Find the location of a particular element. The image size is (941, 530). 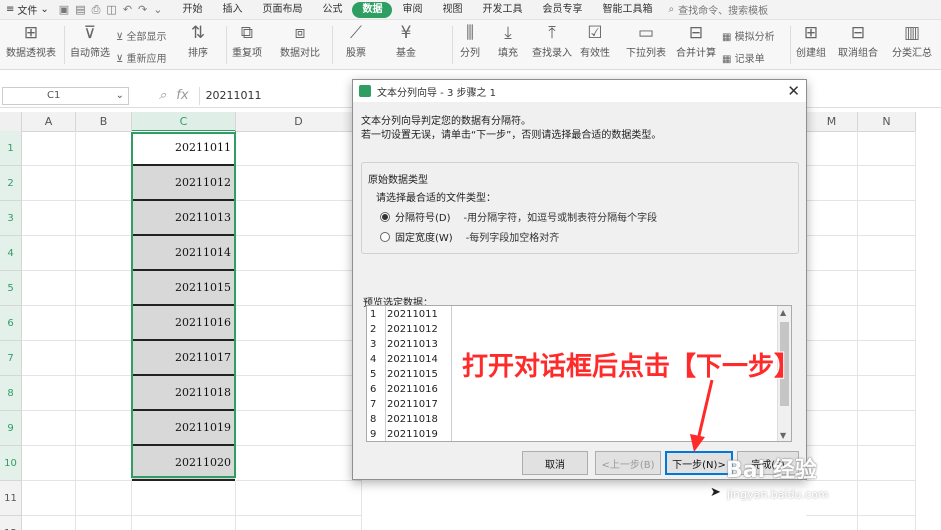

watermark-url: jingyan.baidu.com is located at coordinates (778, 494).